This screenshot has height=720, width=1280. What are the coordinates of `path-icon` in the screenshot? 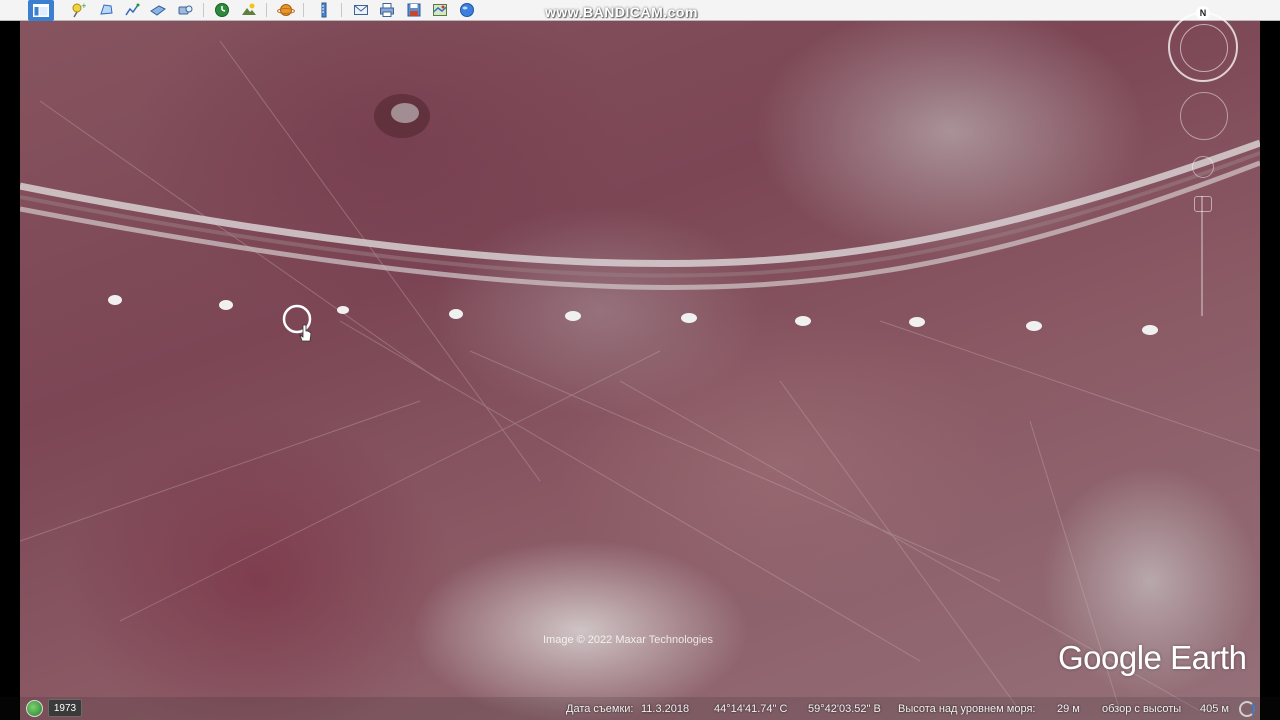 It's located at (132, 9).